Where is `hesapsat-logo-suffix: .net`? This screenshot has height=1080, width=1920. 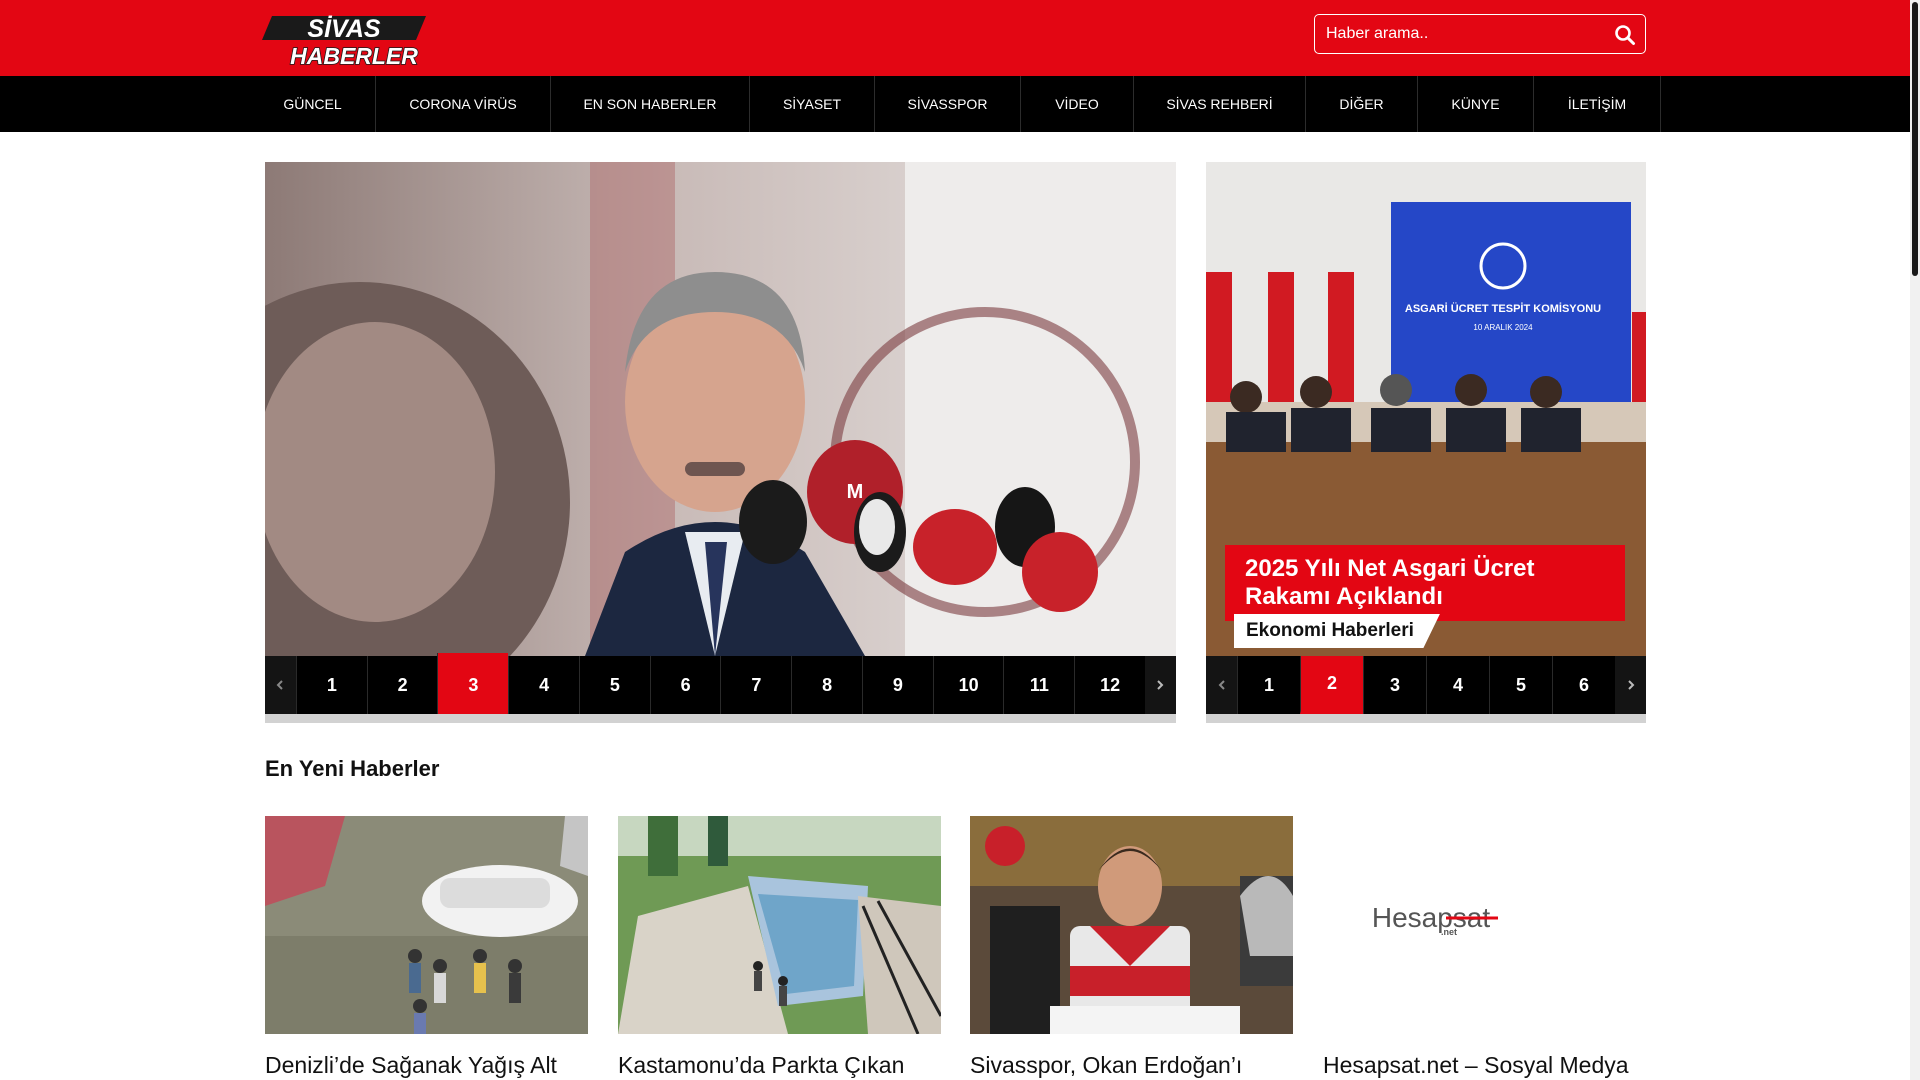
hesapsat-logo-suffix: .net is located at coordinates (1449, 932).